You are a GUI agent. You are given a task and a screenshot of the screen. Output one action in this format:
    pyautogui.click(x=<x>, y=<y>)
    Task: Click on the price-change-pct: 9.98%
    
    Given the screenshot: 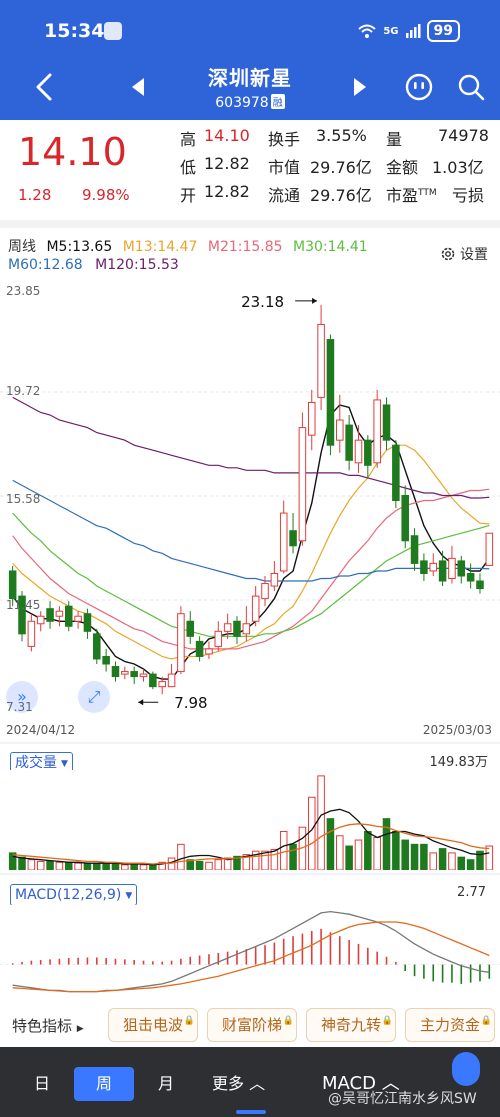 What is the action you would take?
    pyautogui.click(x=106, y=195)
    